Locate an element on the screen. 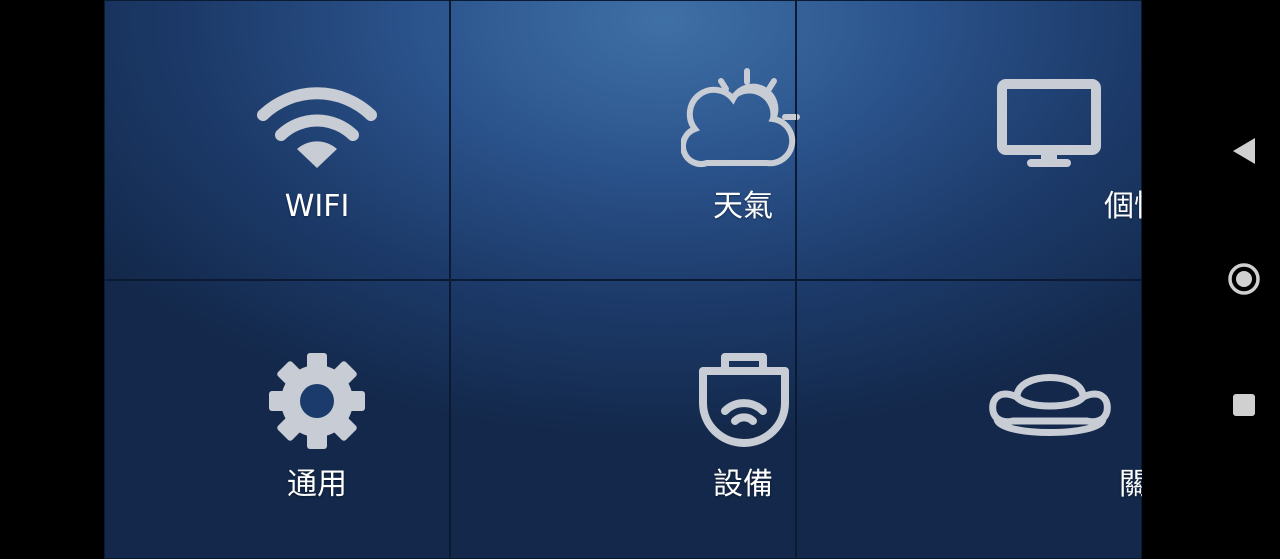 The width and height of the screenshot is (1280, 559). device-tile: 設備 is located at coordinates (623, 419).